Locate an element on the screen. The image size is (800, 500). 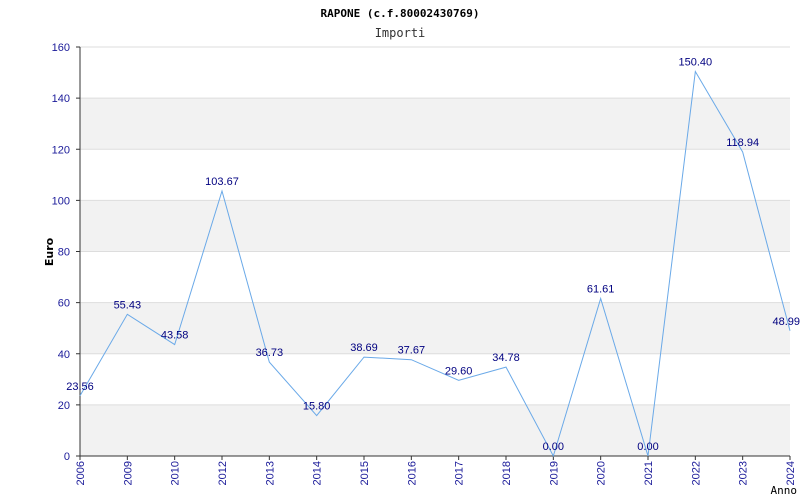
y-tick-label-160: 160 is located at coordinates (61, 48).